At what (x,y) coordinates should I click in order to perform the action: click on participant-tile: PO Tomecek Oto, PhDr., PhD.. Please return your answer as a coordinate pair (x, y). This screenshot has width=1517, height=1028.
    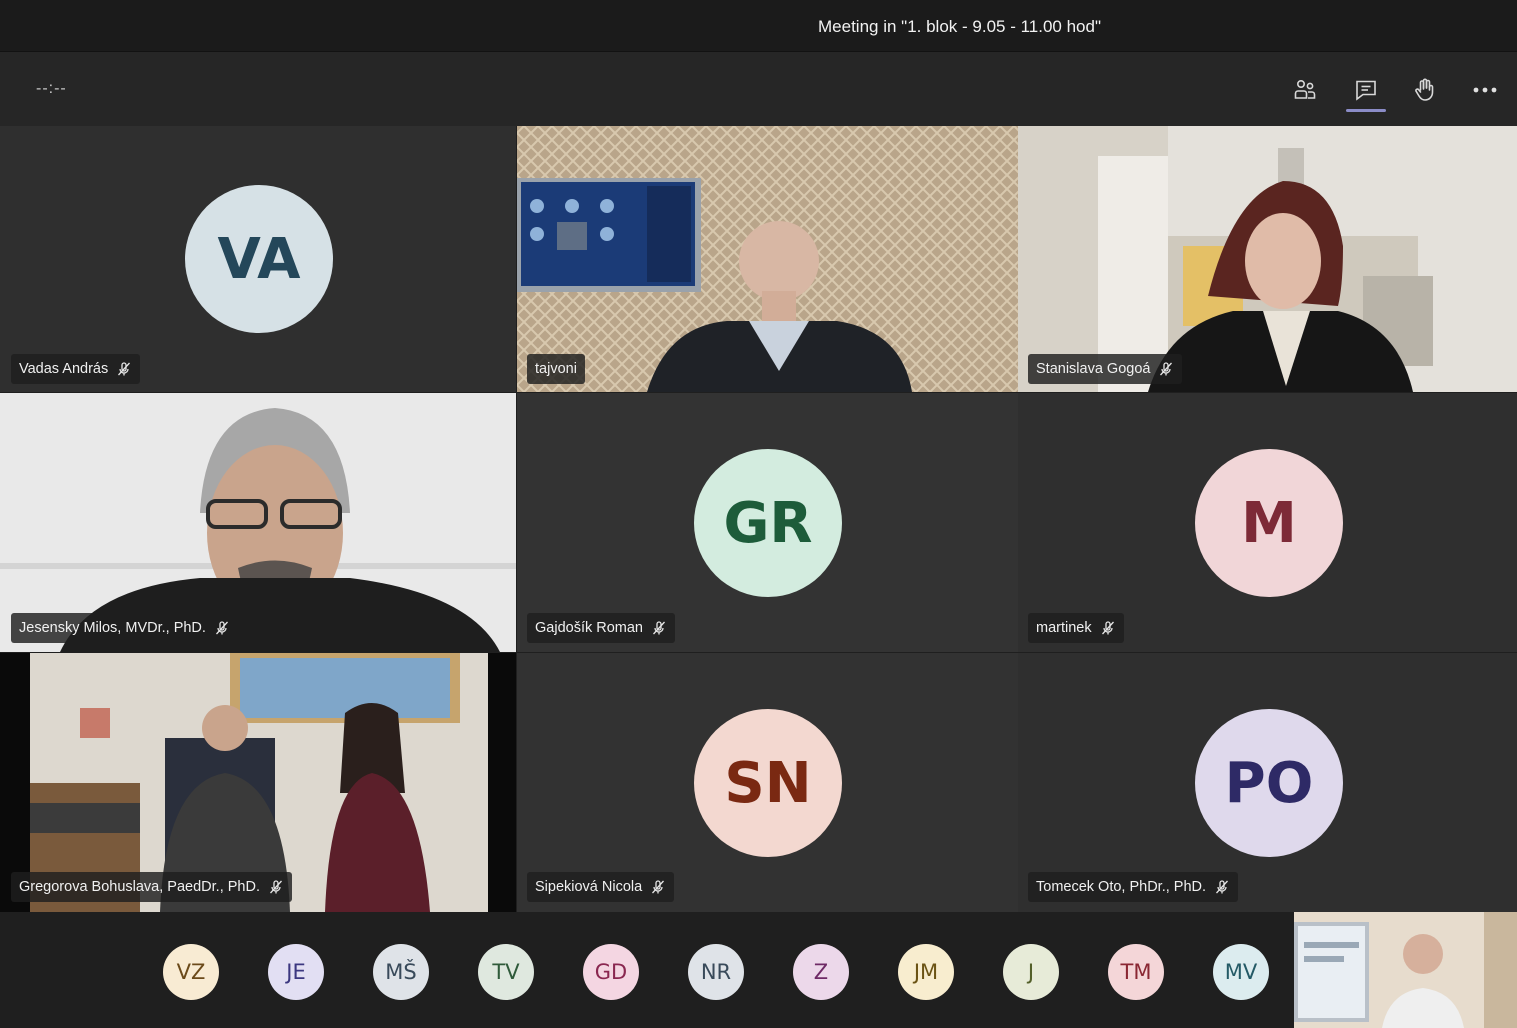
    Looking at the image, I should click on (1267, 782).